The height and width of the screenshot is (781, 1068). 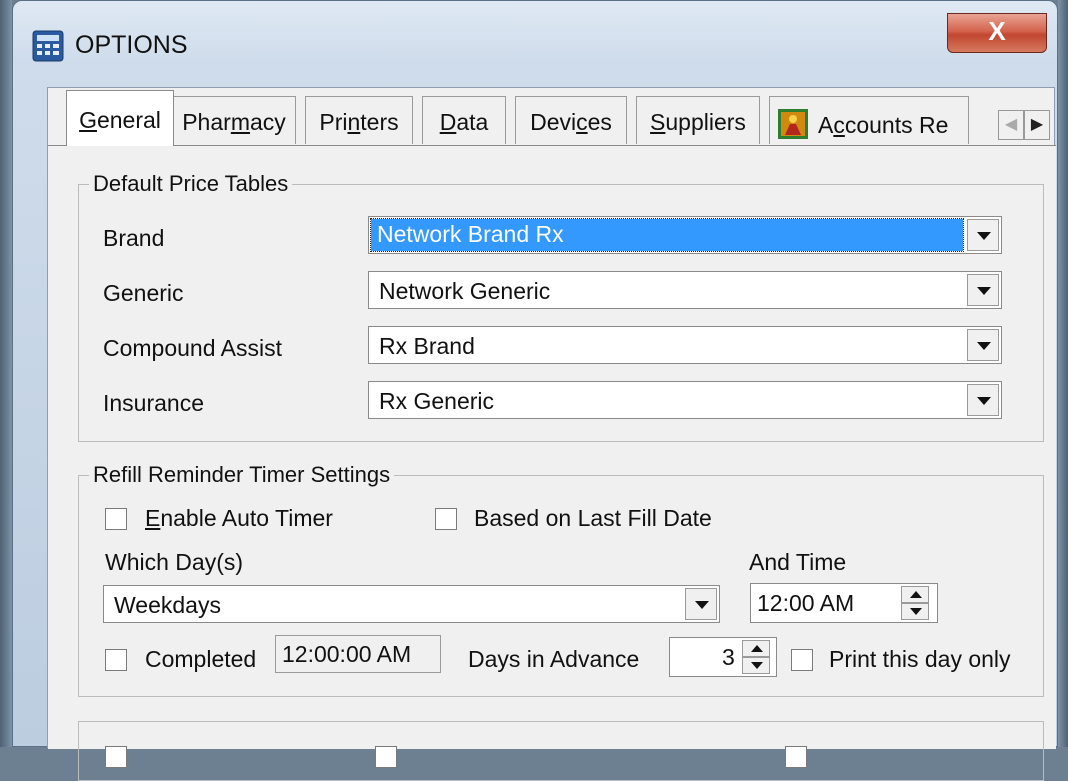 What do you see at coordinates (242, 475) in the screenshot?
I see `group-legend: Refill Reminder Timer Settings` at bounding box center [242, 475].